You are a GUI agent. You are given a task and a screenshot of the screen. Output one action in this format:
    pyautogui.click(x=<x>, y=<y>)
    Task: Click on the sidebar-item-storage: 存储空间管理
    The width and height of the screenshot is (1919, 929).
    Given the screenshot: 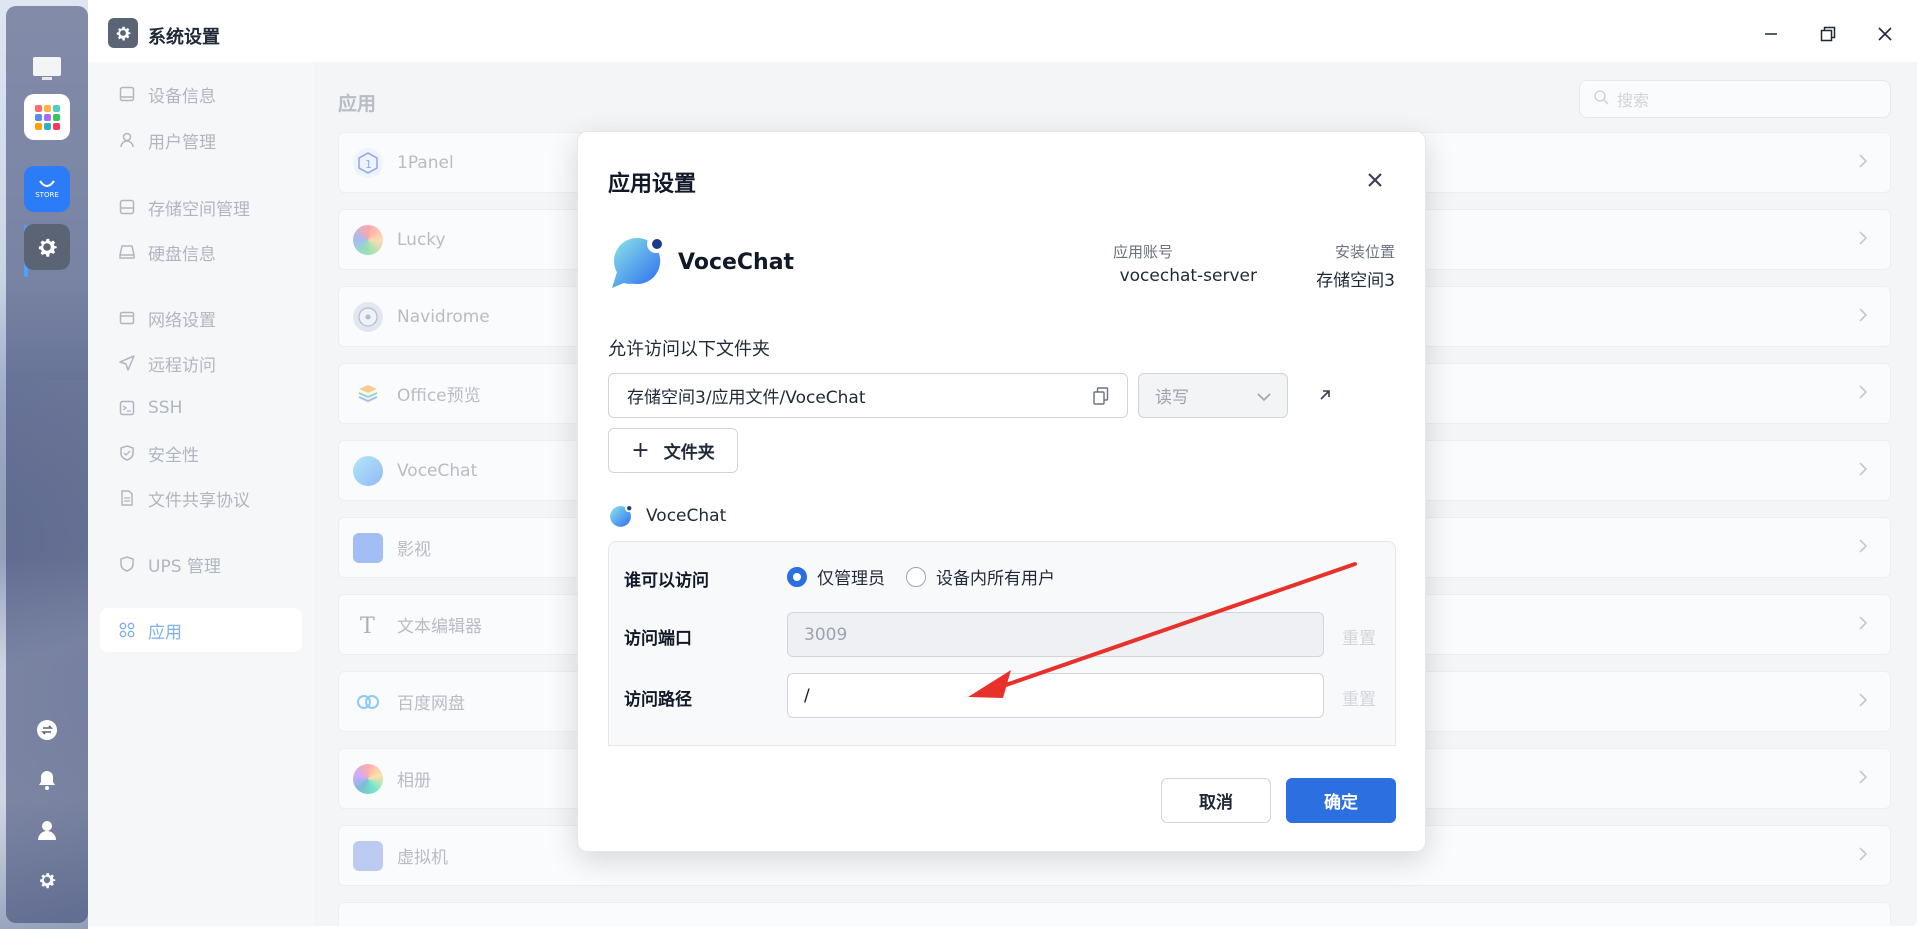 What is the action you would take?
    pyautogui.click(x=201, y=207)
    